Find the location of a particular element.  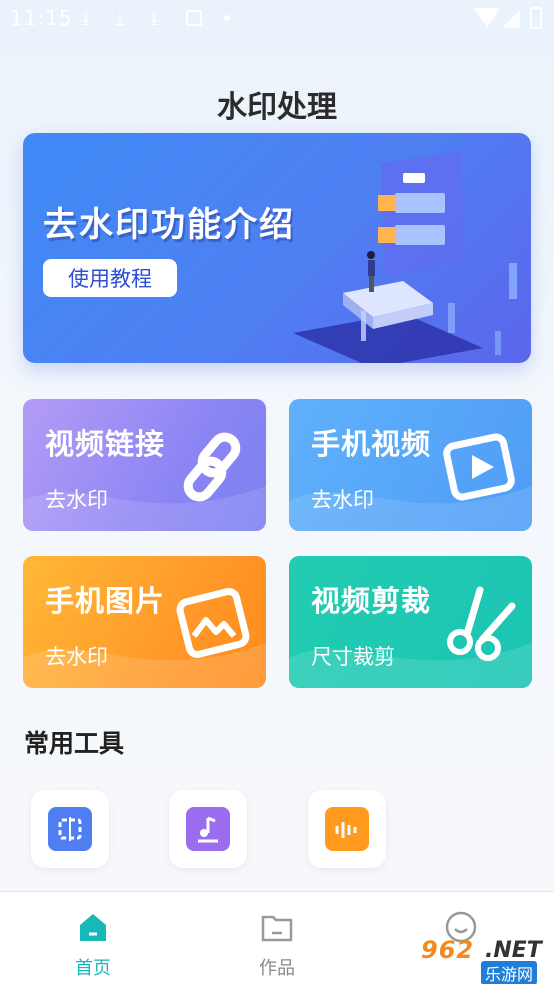

site-watermark: 962 .NET 乐游网 is located at coordinates (482, 959).